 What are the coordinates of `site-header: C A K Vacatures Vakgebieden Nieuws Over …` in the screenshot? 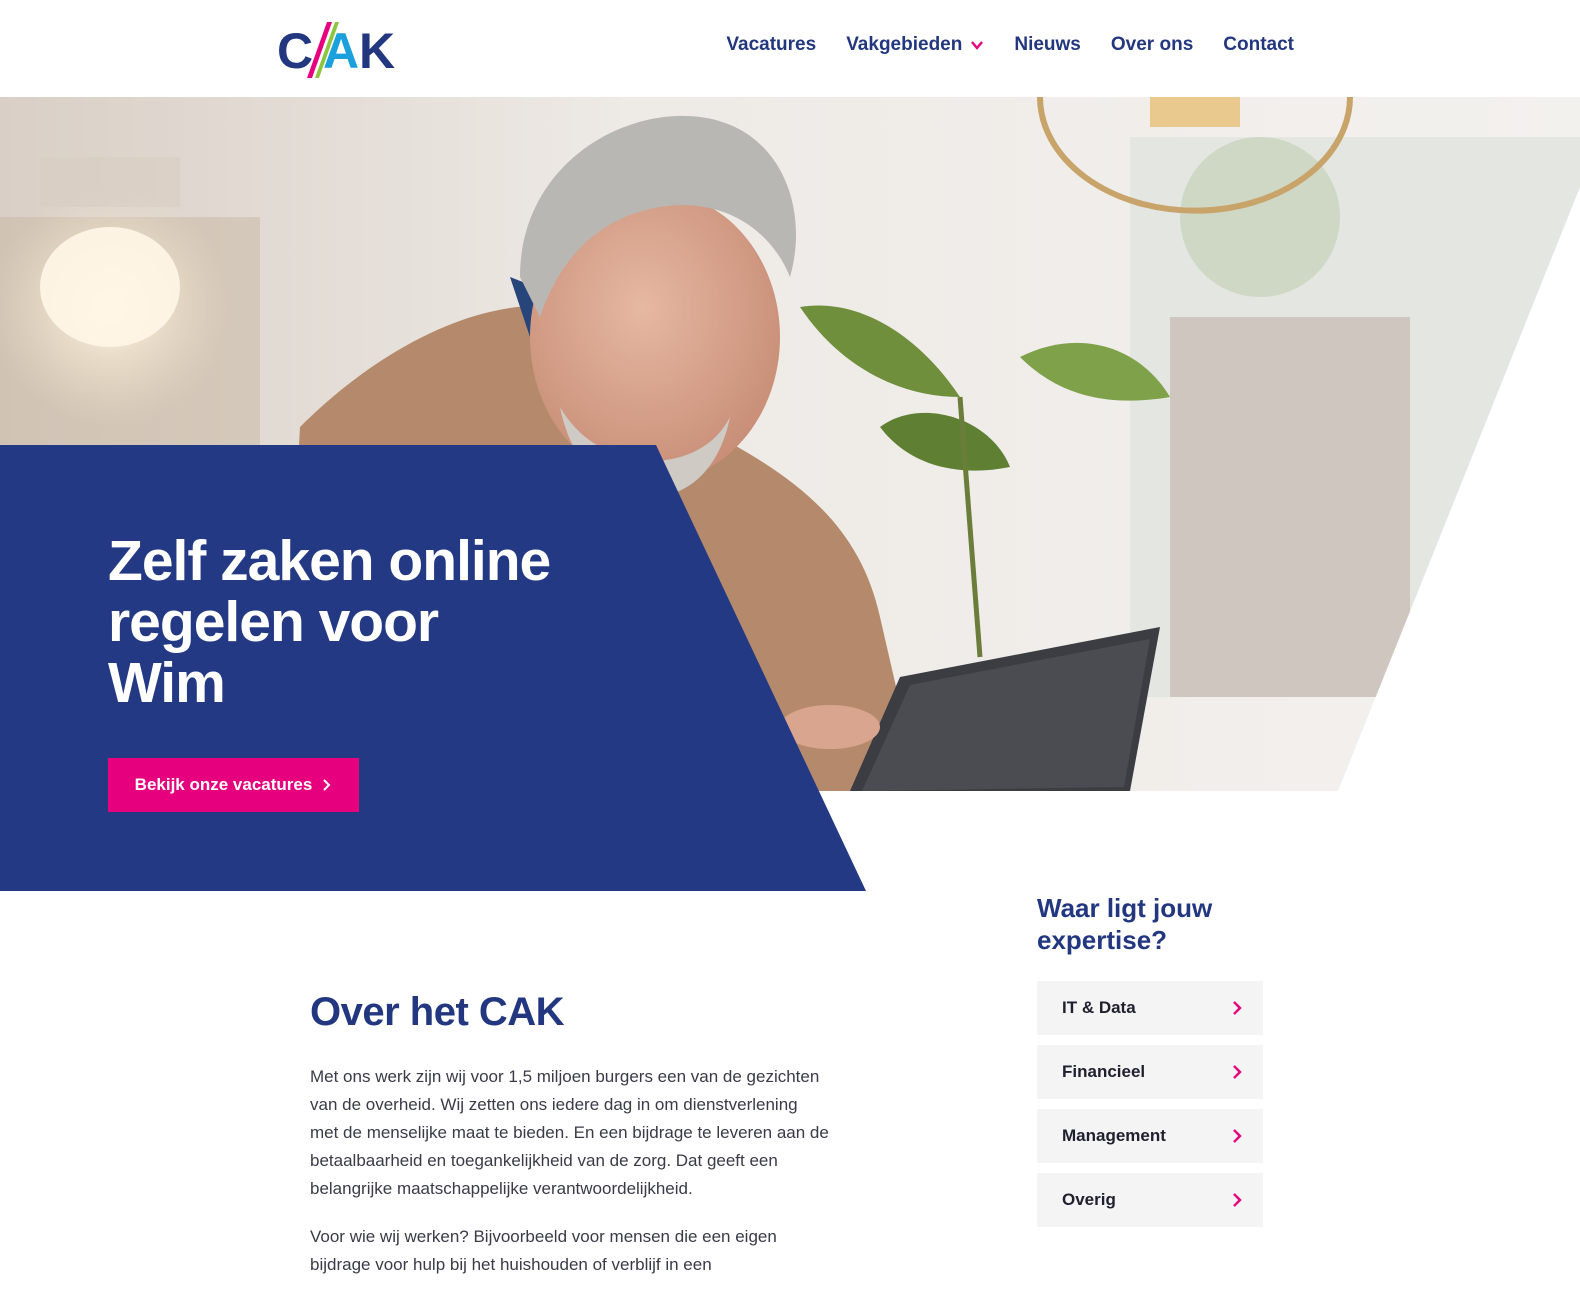 It's located at (790, 48).